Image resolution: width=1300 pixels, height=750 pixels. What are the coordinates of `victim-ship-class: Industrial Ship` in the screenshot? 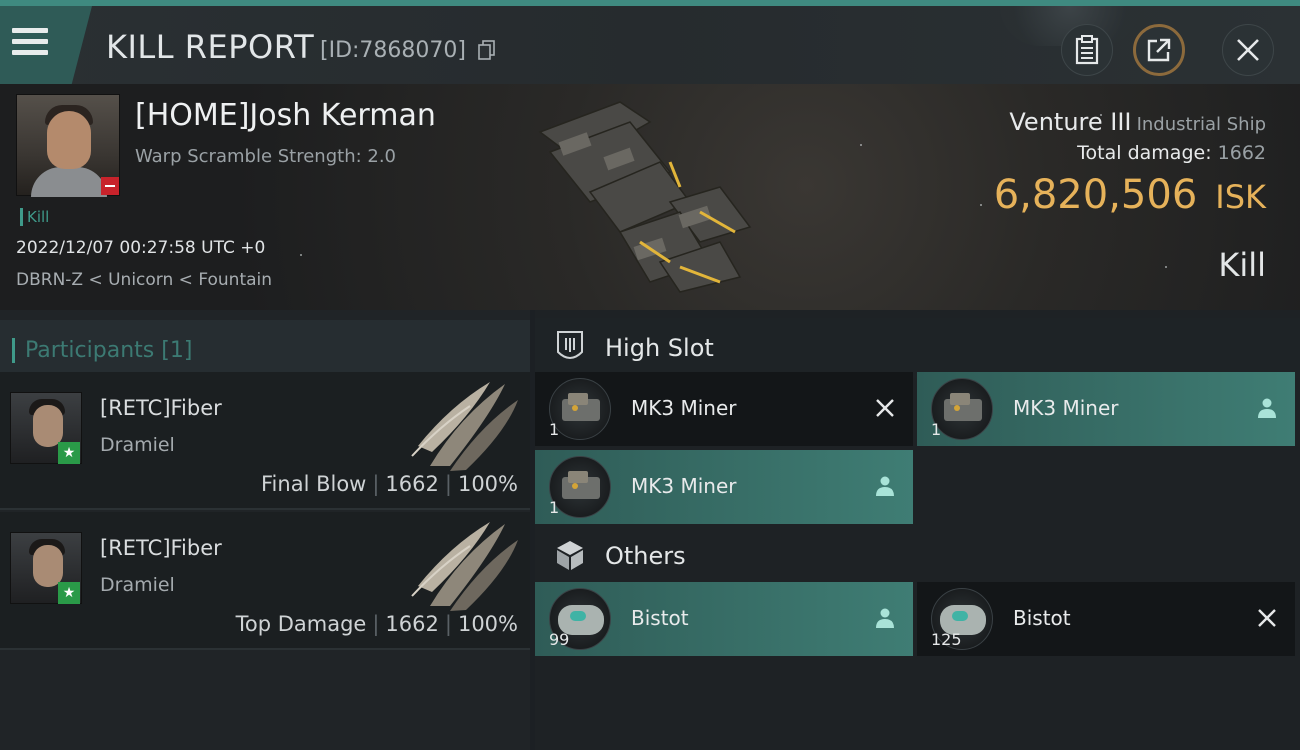 It's located at (1201, 124).